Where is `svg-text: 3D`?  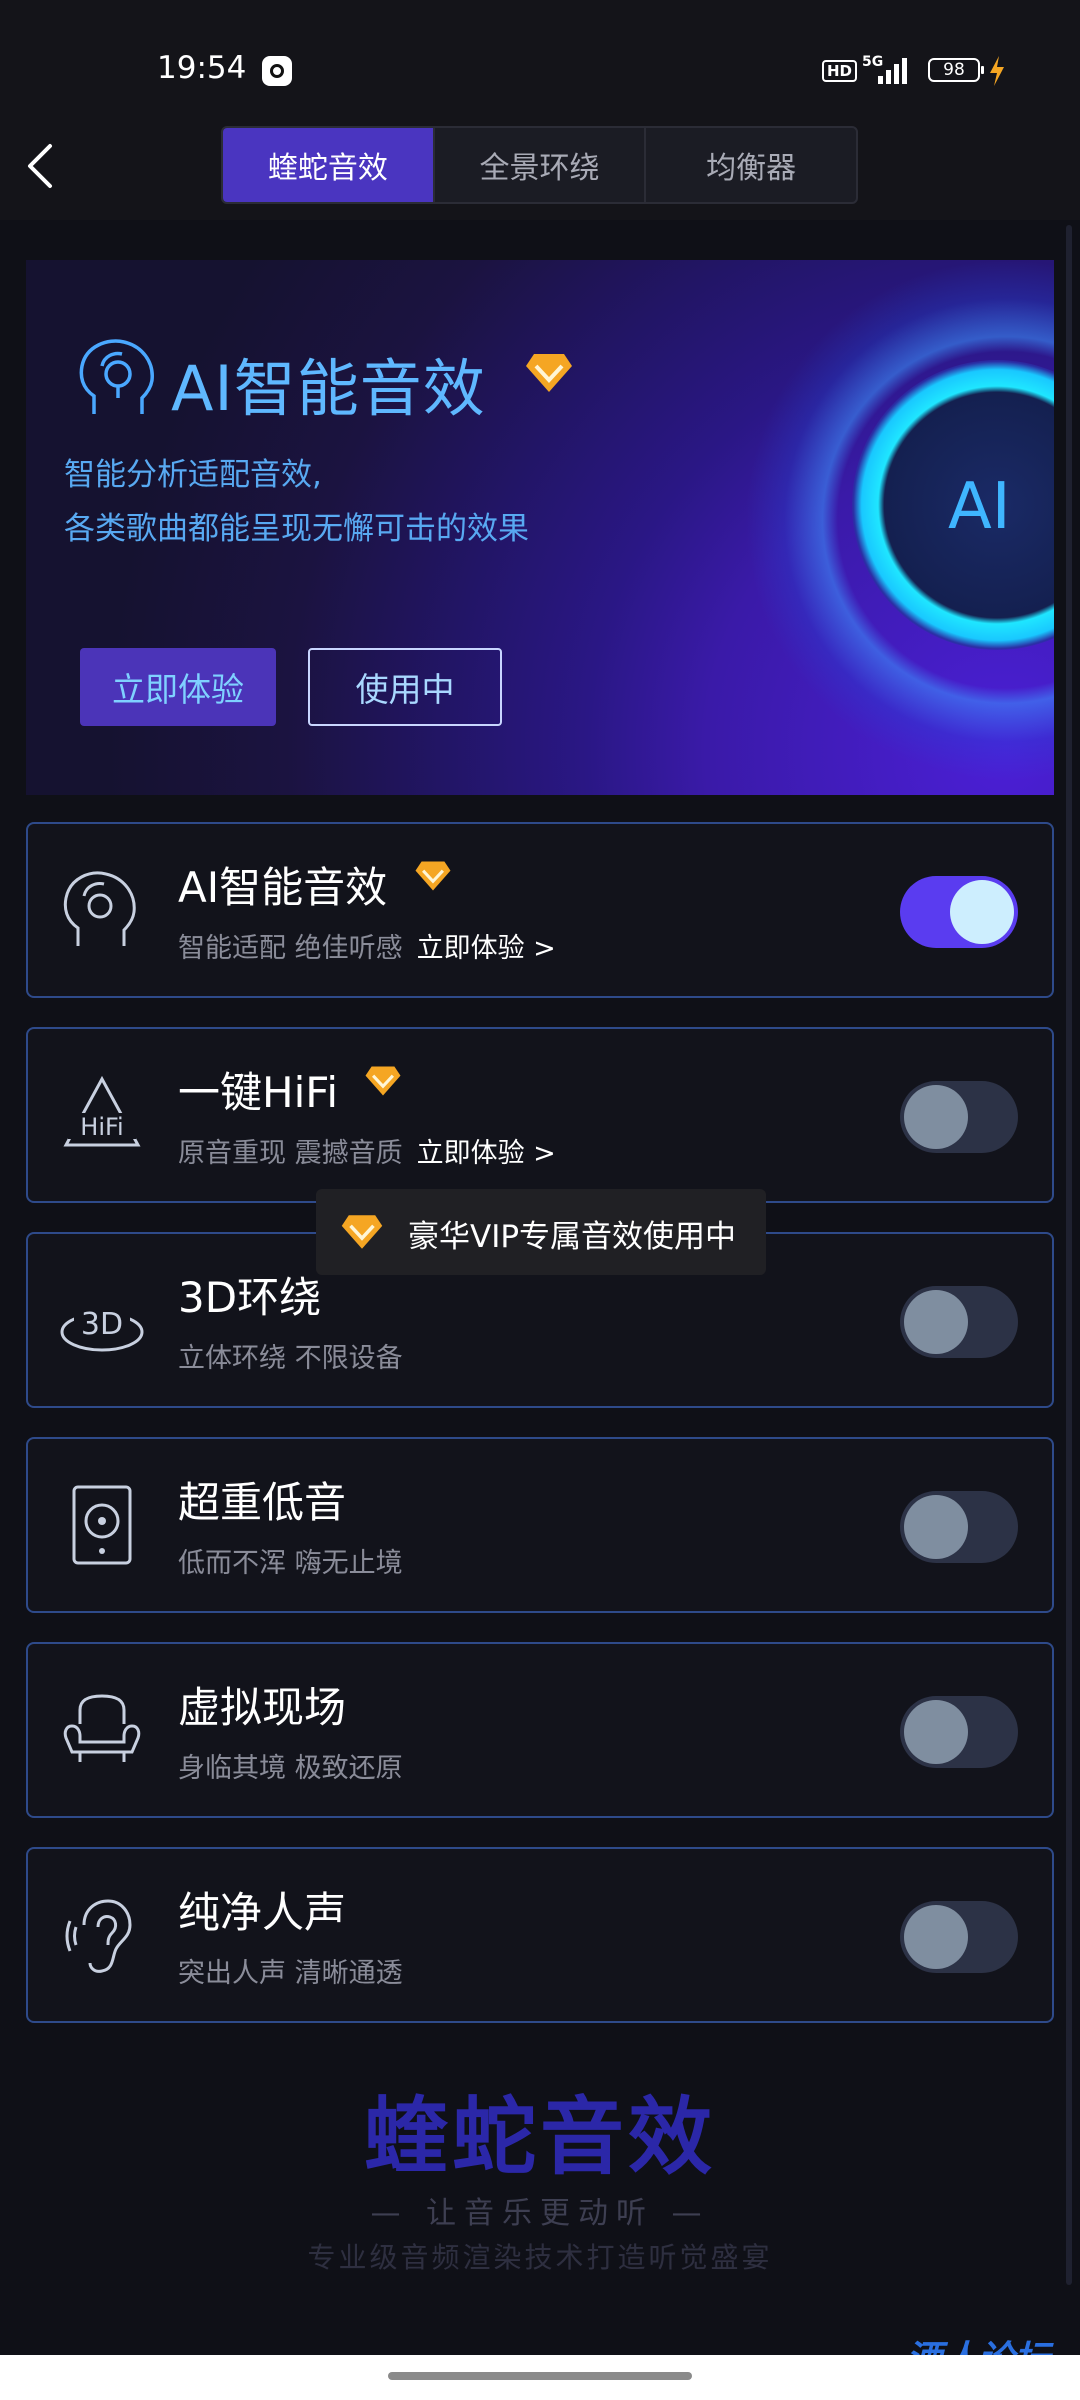 svg-text: 3D is located at coordinates (102, 1324).